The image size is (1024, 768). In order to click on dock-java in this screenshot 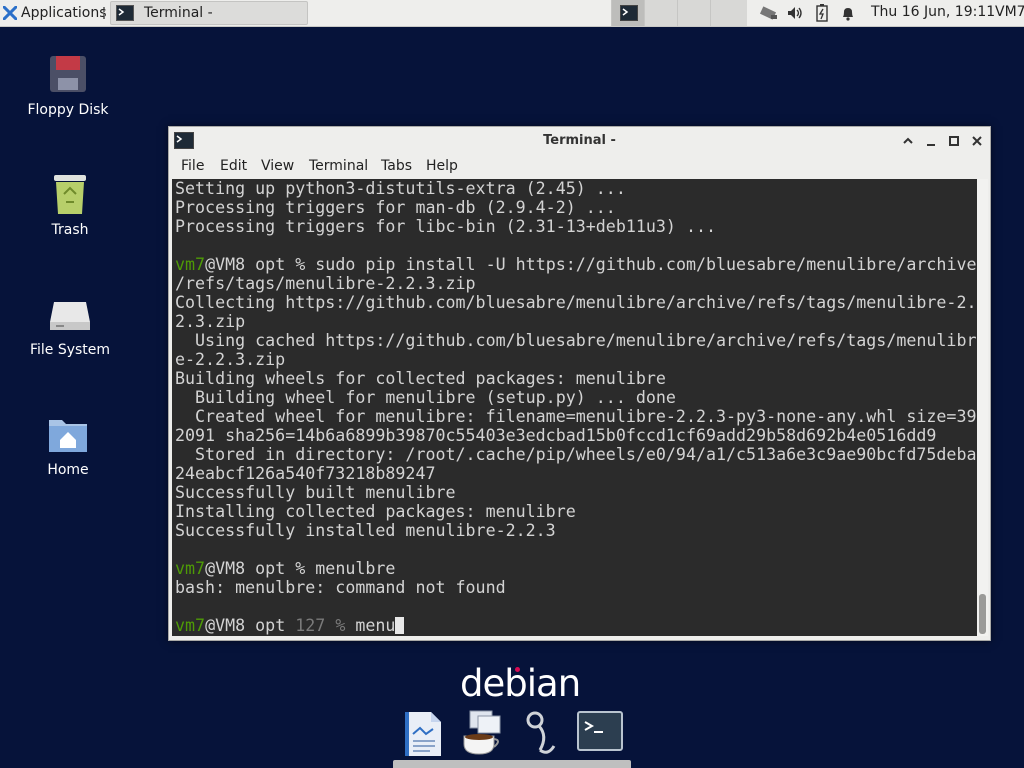, I will do `click(481, 733)`.